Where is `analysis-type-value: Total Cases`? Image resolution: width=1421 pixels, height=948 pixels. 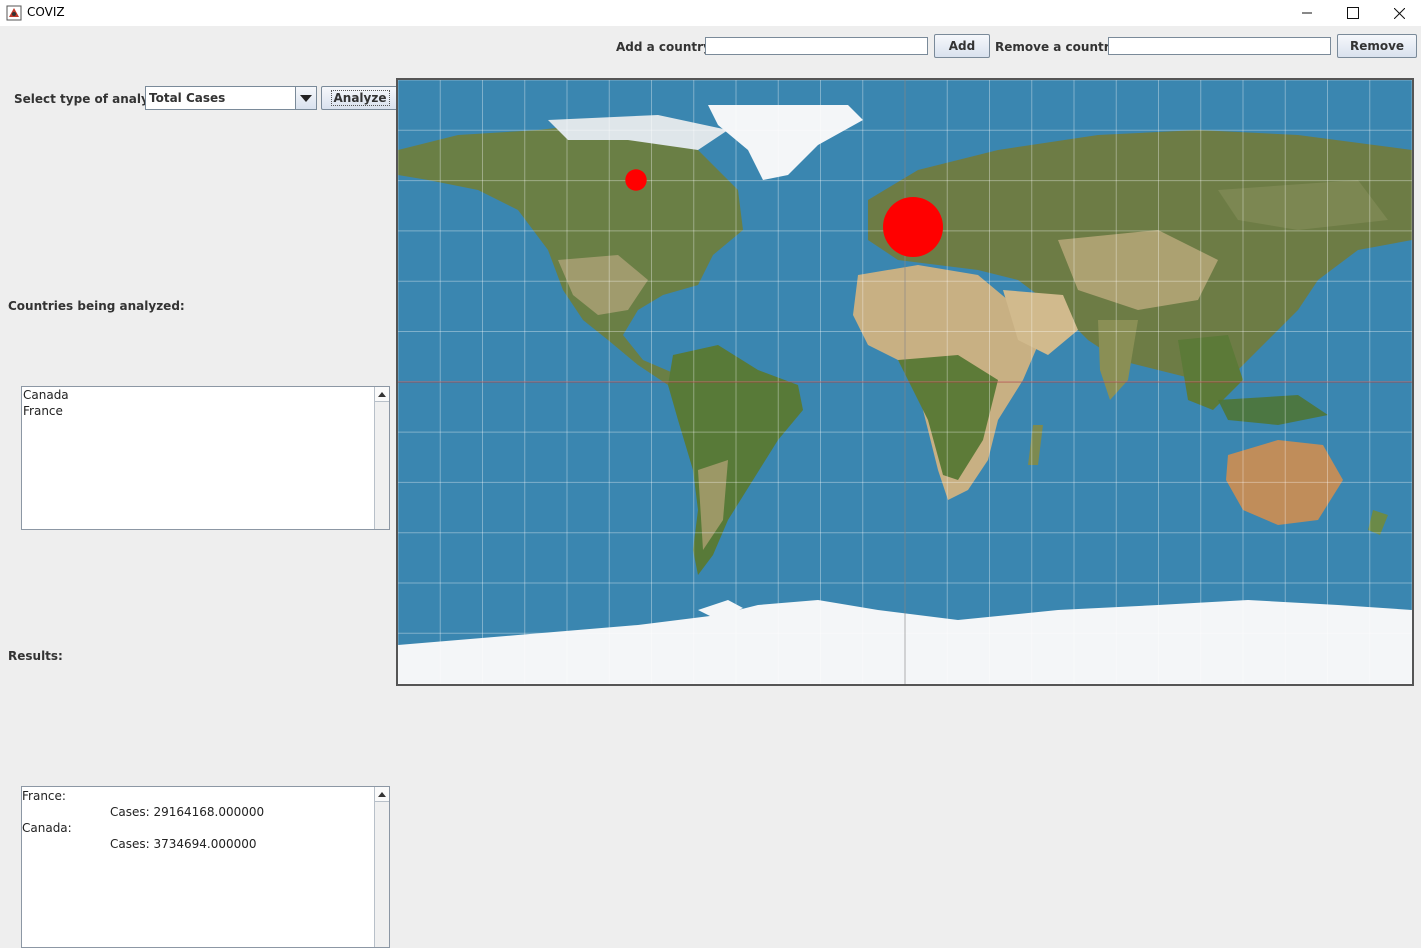
analysis-type-value: Total Cases is located at coordinates (187, 98).